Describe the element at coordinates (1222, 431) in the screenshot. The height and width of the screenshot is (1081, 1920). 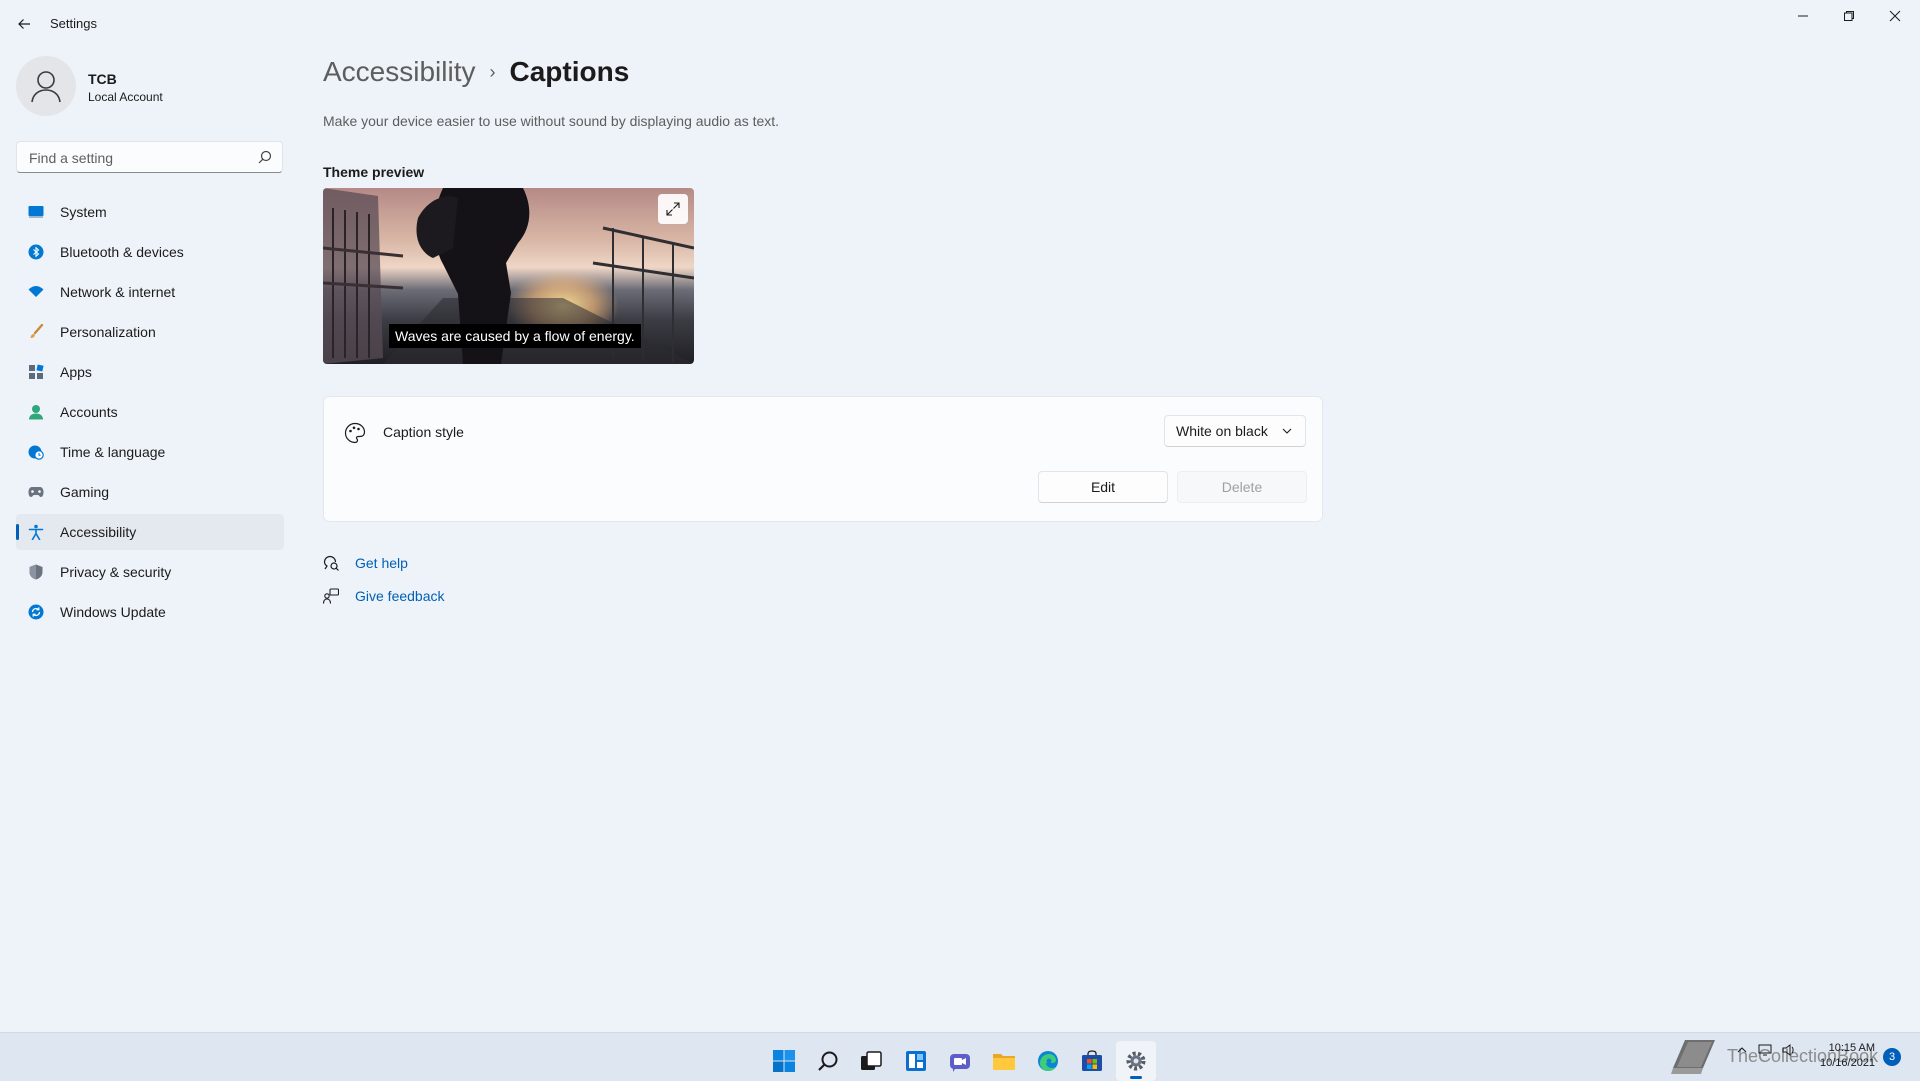
I see `dropdown-selected-value: White on black` at that location.